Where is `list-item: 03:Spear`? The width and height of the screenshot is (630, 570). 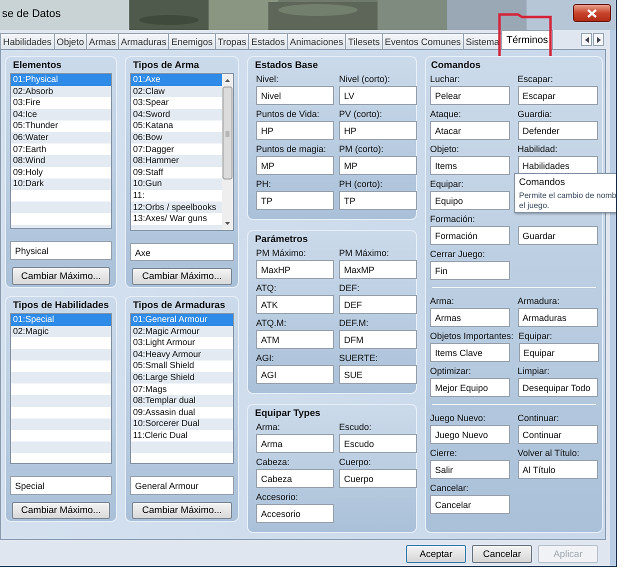 list-item: 03:Spear is located at coordinates (176, 103).